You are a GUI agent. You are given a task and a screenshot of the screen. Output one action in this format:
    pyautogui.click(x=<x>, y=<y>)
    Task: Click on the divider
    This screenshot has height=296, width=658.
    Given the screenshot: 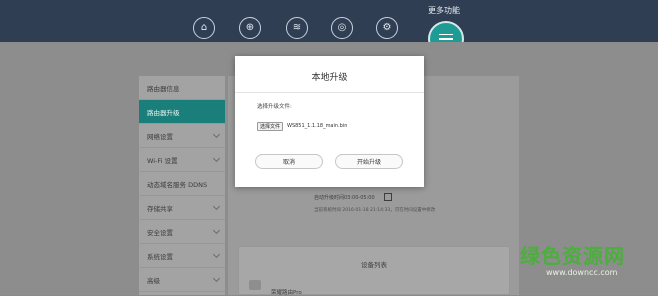 What is the action you would take?
    pyautogui.click(x=329, y=92)
    